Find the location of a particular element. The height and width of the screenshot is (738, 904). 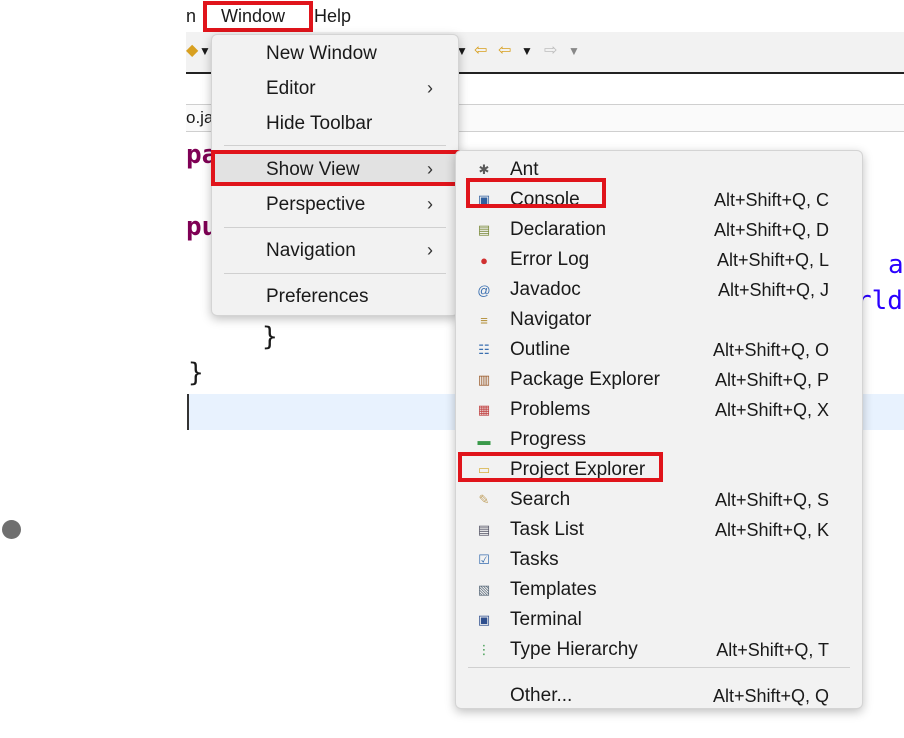

editor-tab: o.ja is located at coordinates (199, 118).